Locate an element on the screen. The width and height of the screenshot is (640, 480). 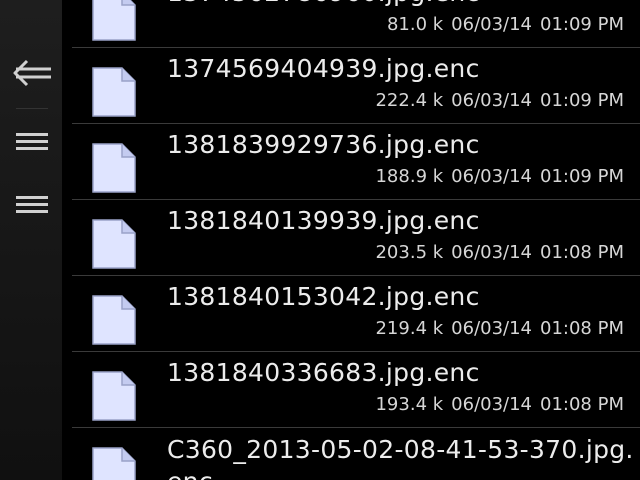
file-name: 1381840336683.jpg.enc is located at coordinates (323, 372).